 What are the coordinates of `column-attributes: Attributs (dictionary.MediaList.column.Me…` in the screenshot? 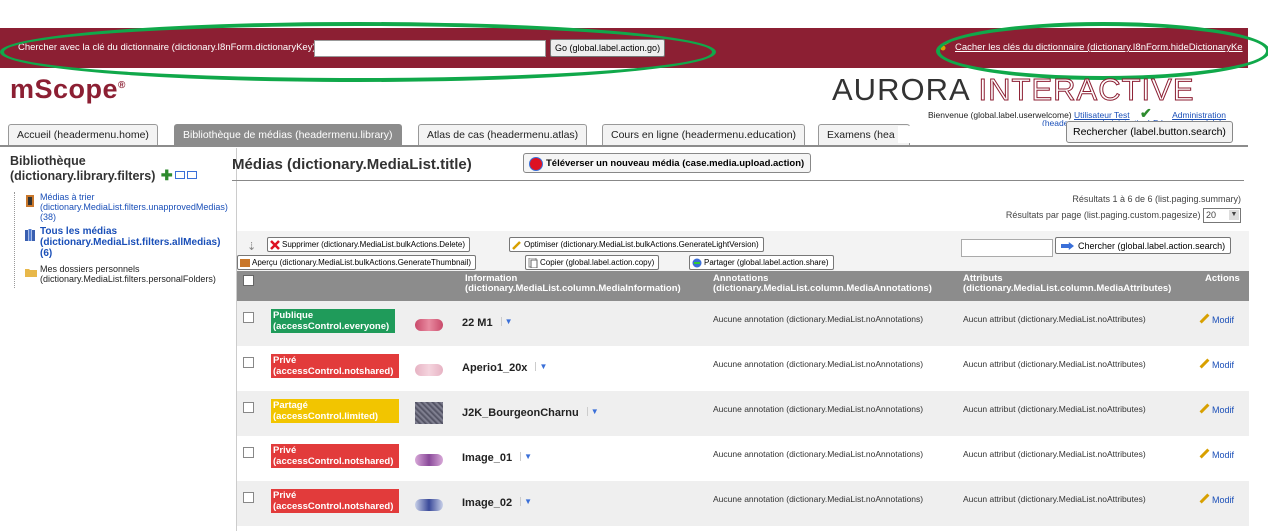 It's located at (1067, 284).